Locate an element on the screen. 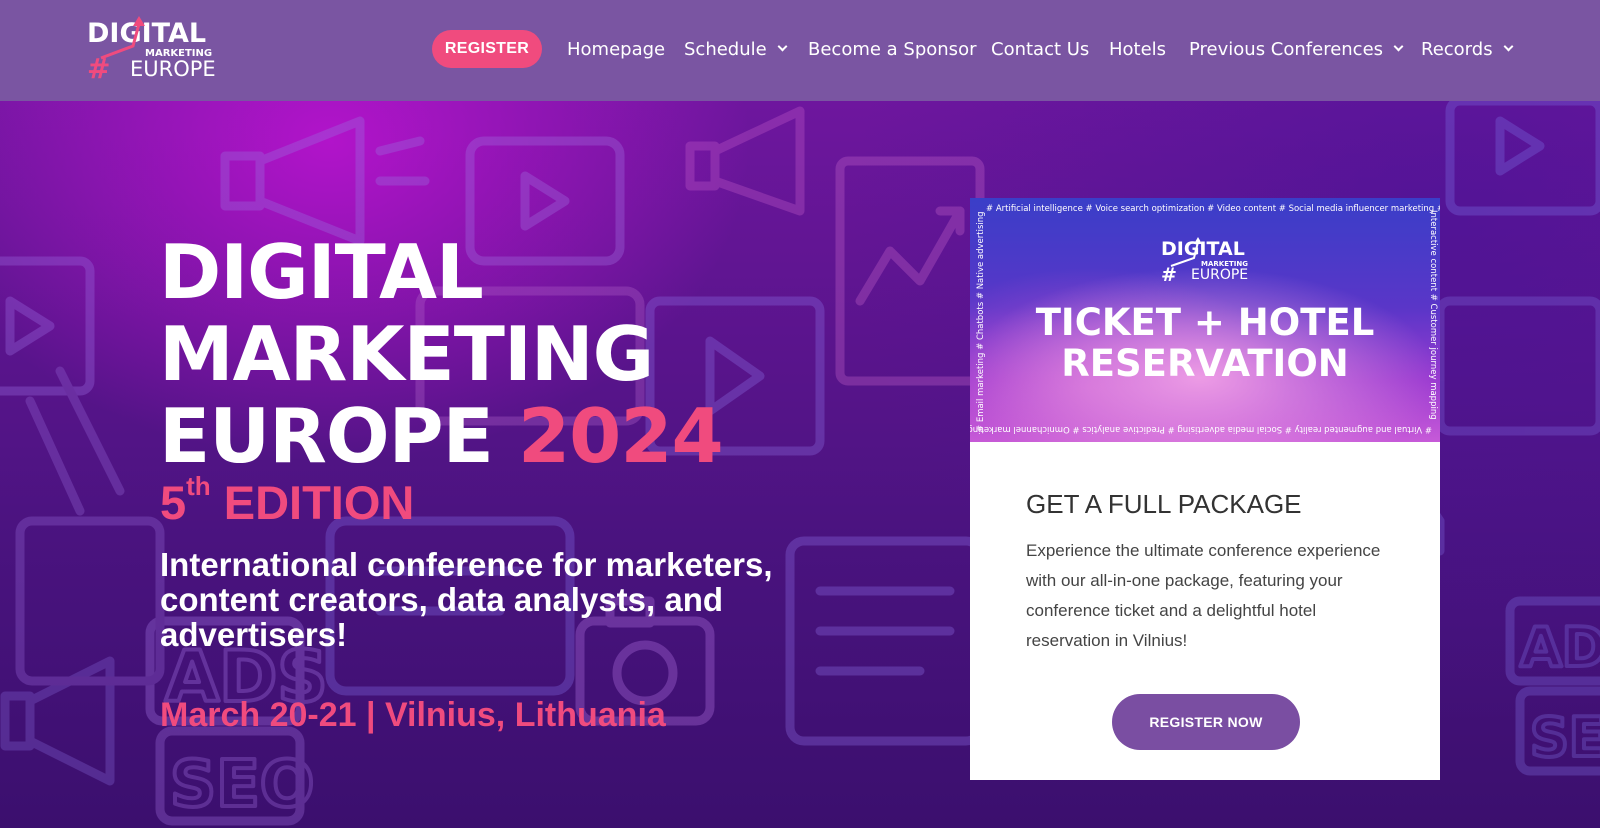 This screenshot has width=1600, height=828. promo-title-line1: TICKET + HOTEL is located at coordinates (1205, 322).